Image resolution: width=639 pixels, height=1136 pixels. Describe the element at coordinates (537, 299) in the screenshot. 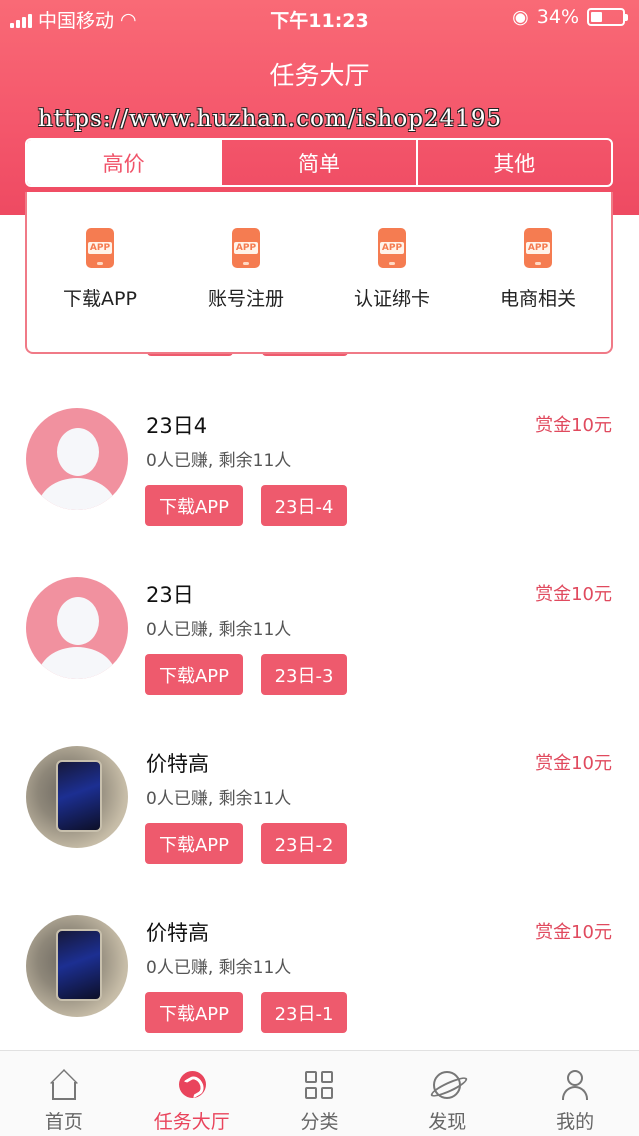

I see `category-label: 电商相关` at that location.